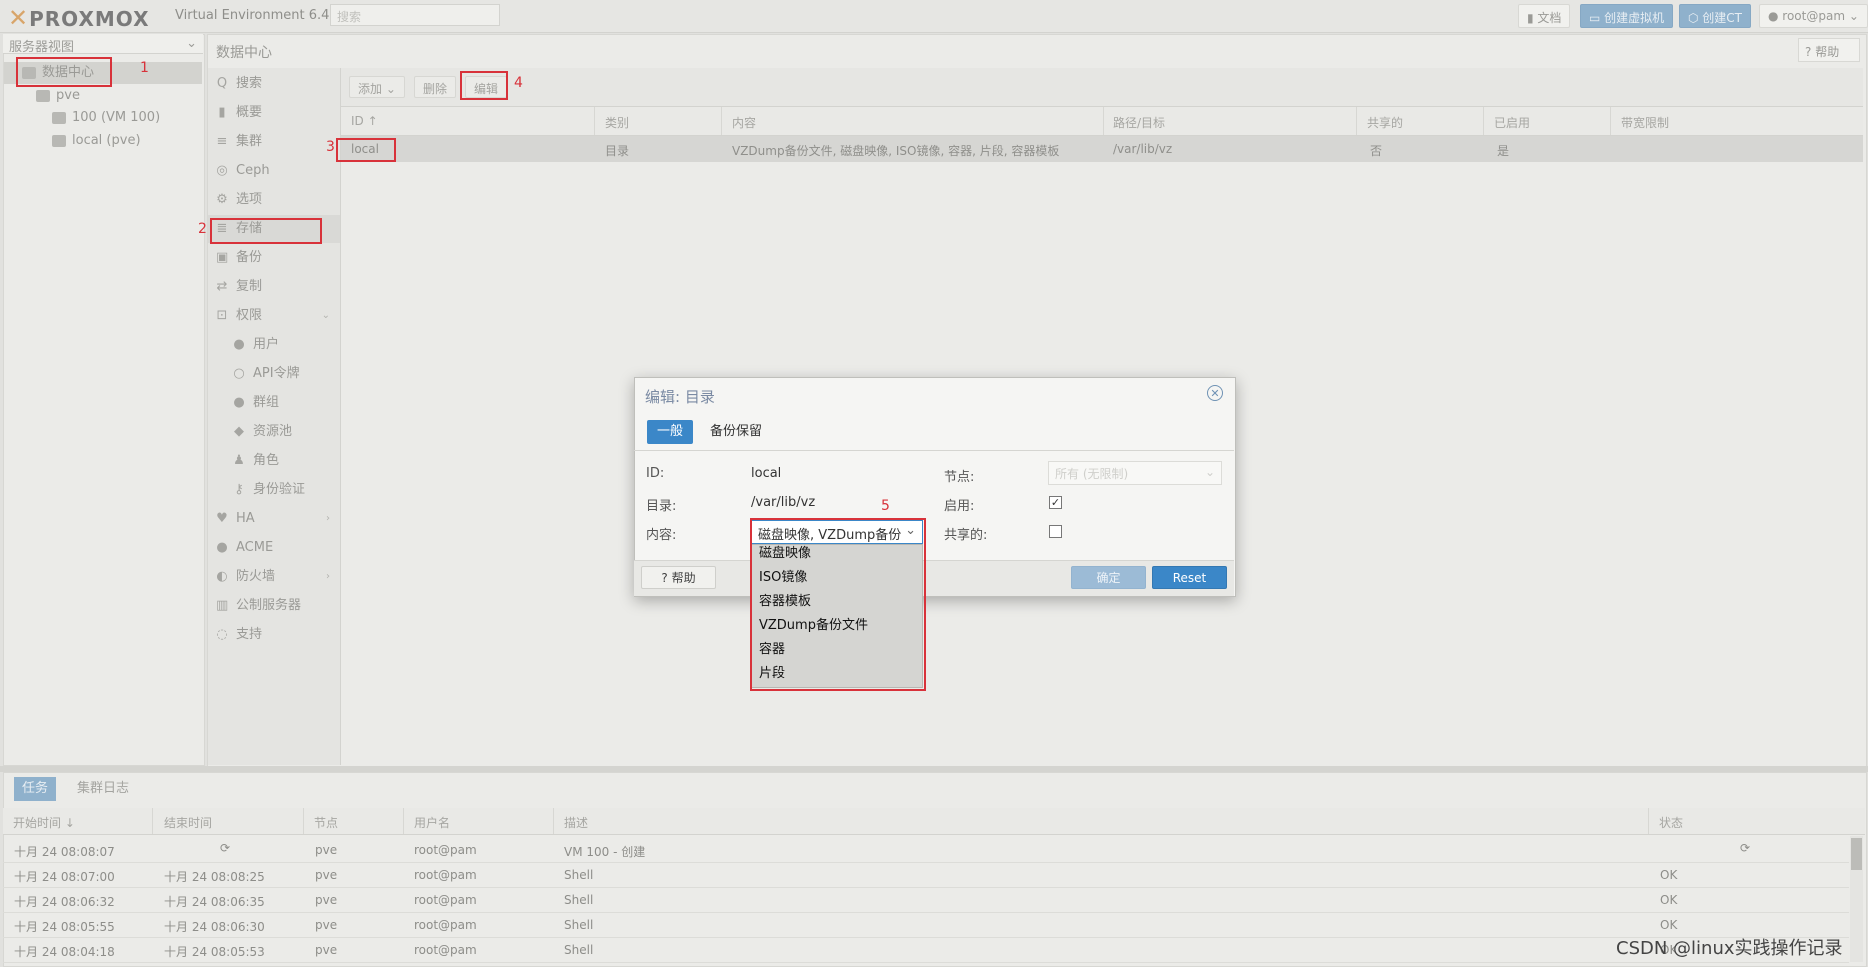  Describe the element at coordinates (1512, 122) in the screenshot. I see `col-enabled: 已启用` at that location.